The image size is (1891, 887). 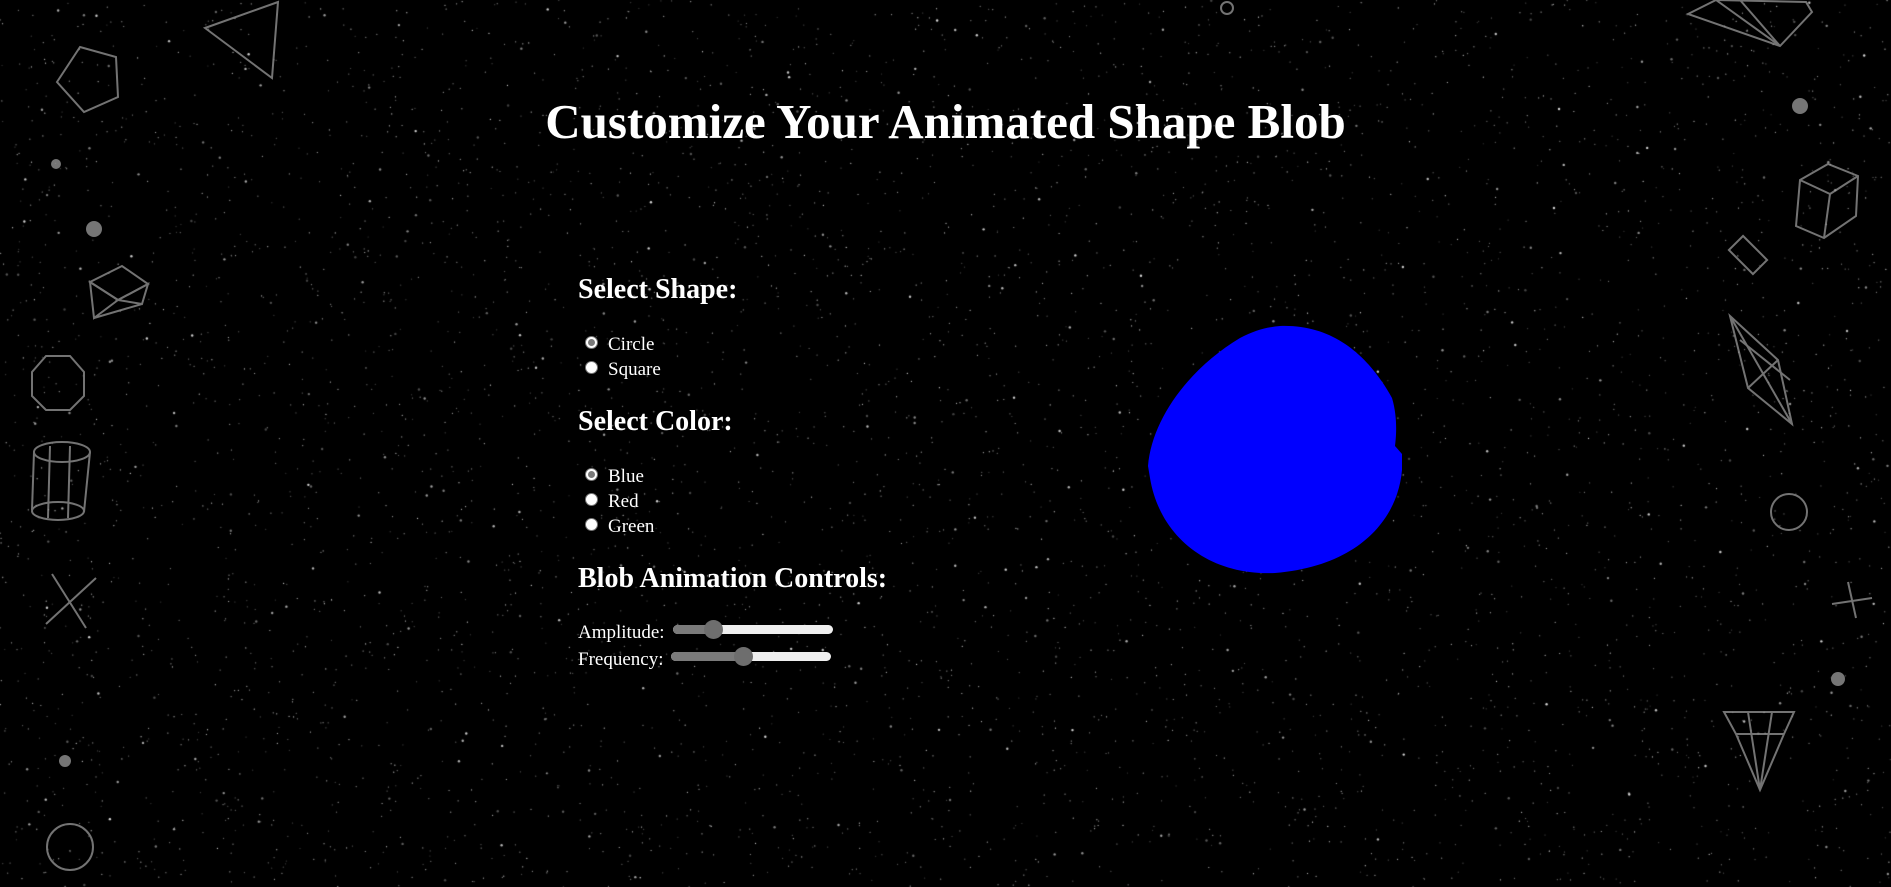 I want to click on triangle-icon, so click(x=241, y=40).